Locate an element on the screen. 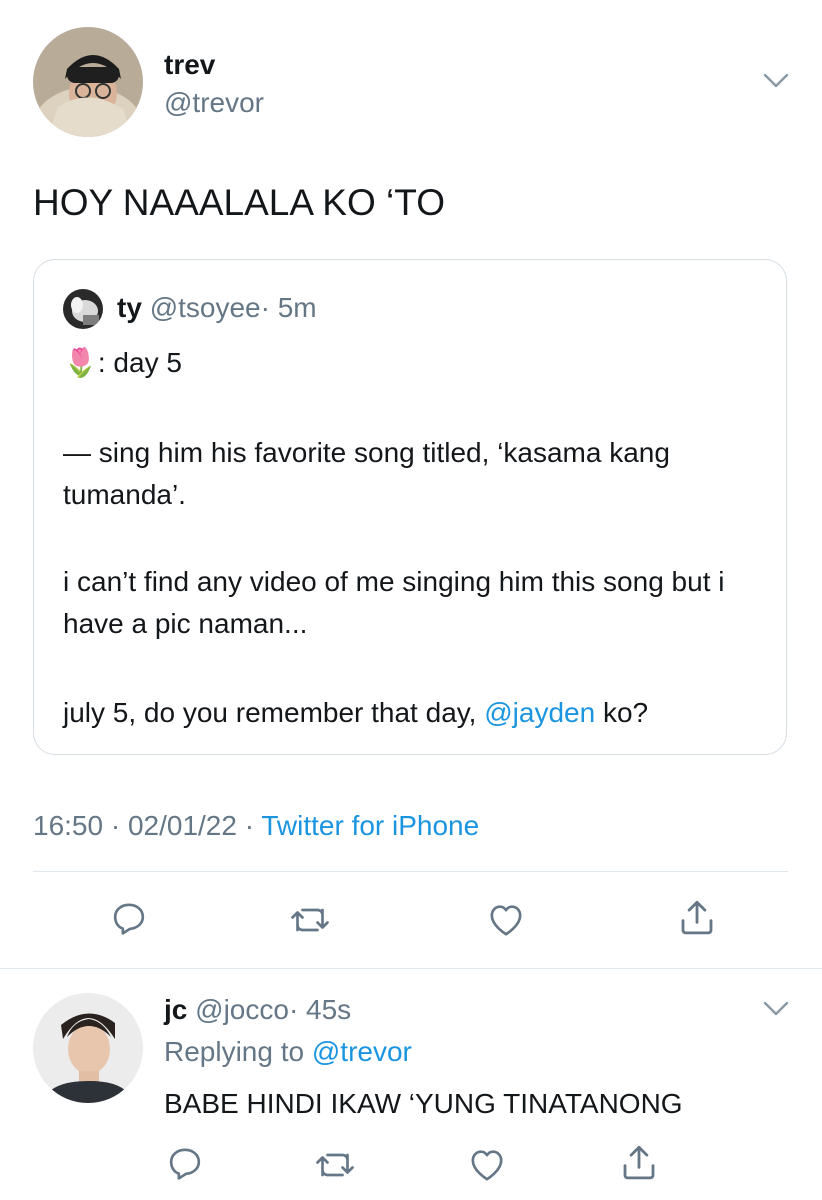 The image size is (822, 1200). author-name: trev is located at coordinates (189, 65).